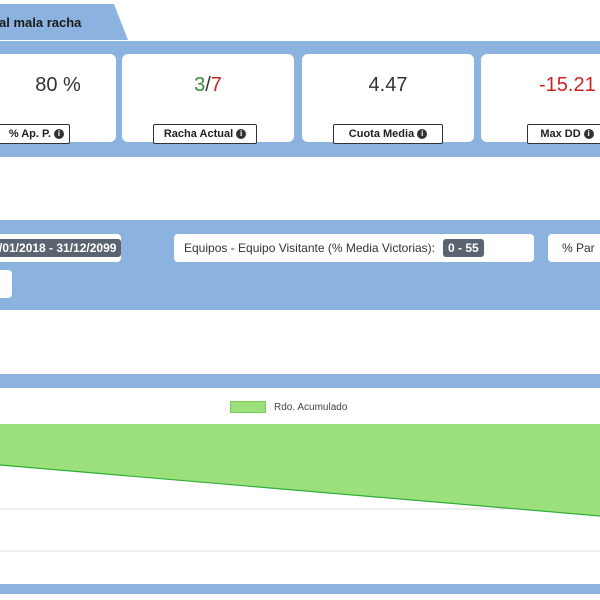 This screenshot has height=600, width=600. Describe the element at coordinates (208, 99) in the screenshot. I see `stat-card-racha: 3/7 Racha Actual i` at that location.